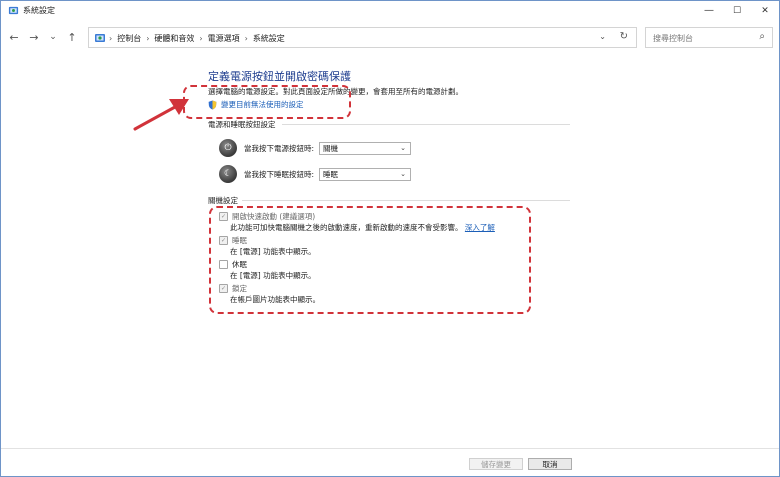  Describe the element at coordinates (228, 148) in the screenshot. I see `power-icon: ⏻` at that location.